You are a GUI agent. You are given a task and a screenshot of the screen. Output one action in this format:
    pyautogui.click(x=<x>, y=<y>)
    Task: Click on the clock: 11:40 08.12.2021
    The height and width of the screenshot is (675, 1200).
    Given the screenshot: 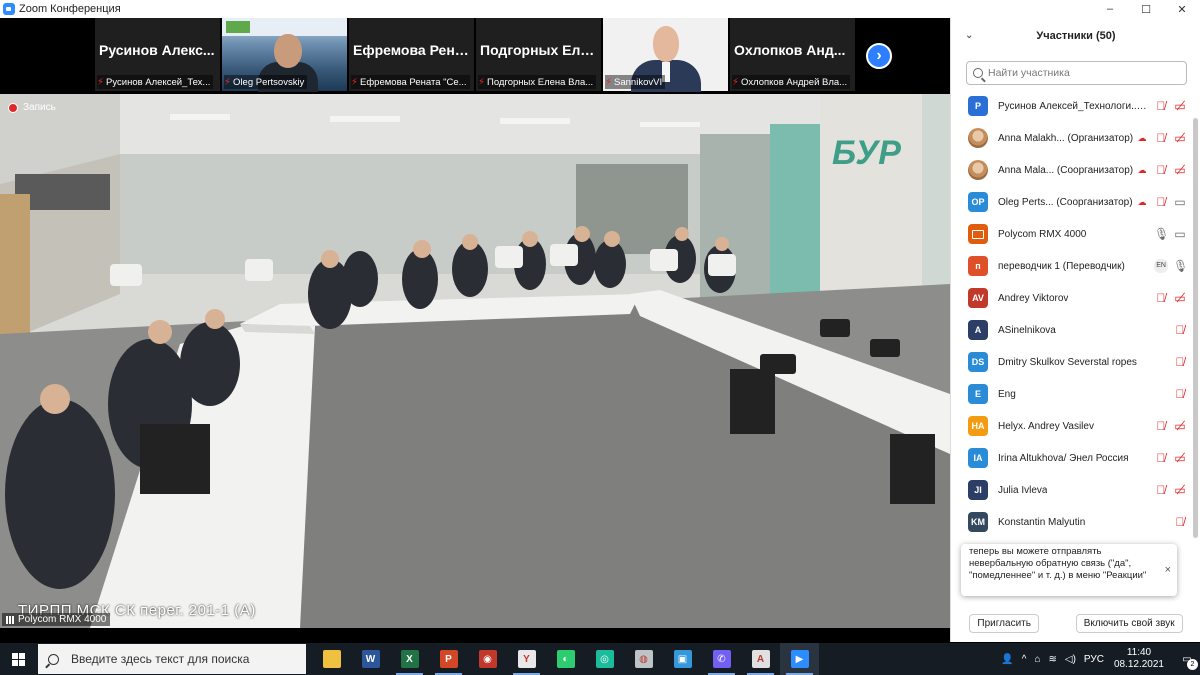 What is the action you would take?
    pyautogui.click(x=1139, y=659)
    